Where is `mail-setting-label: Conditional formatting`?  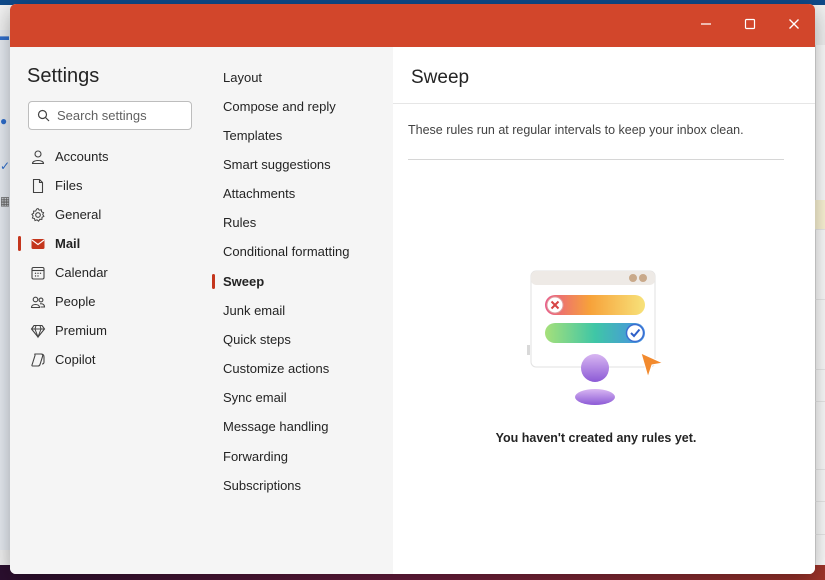 mail-setting-label: Conditional formatting is located at coordinates (286, 251).